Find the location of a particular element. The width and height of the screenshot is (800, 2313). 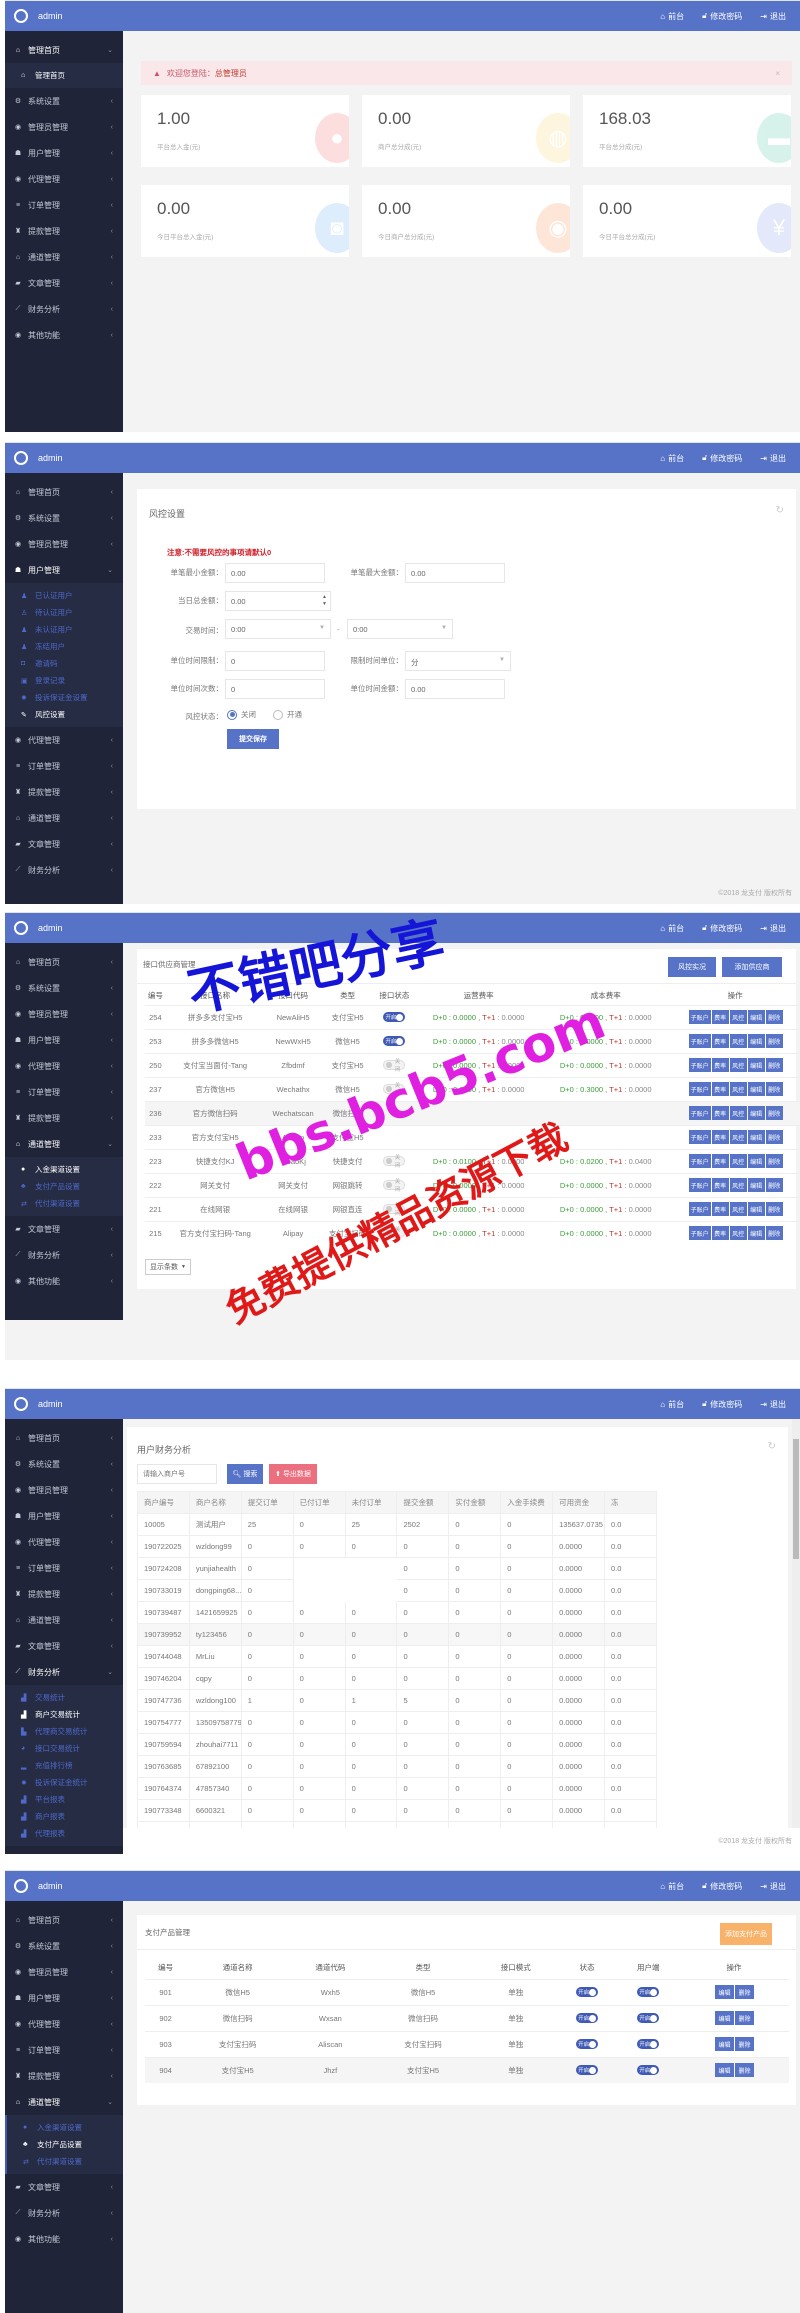

merchant-search-input is located at coordinates (177, 1474).